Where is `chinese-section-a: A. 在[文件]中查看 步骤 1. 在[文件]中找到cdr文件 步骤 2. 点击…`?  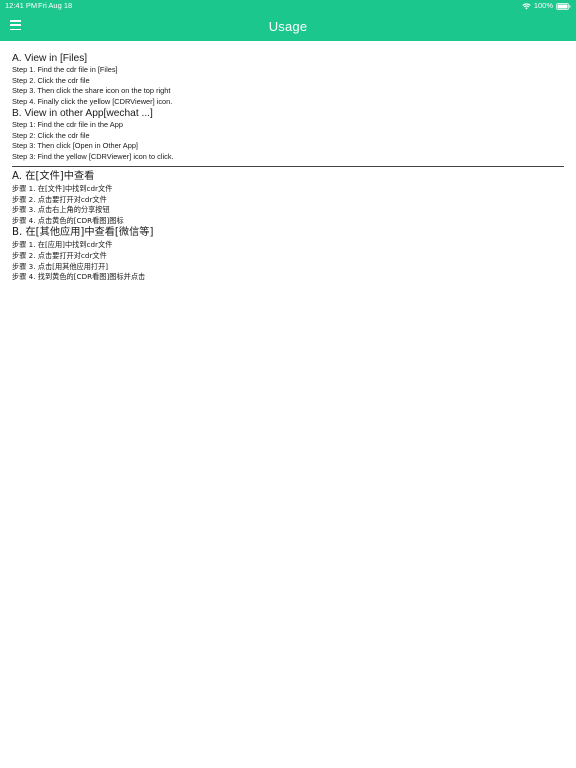
chinese-section-a: A. 在[文件]中查看 步骤 1. 在[文件]中找到cdr文件 步骤 2. 点击… is located at coordinates (289, 198).